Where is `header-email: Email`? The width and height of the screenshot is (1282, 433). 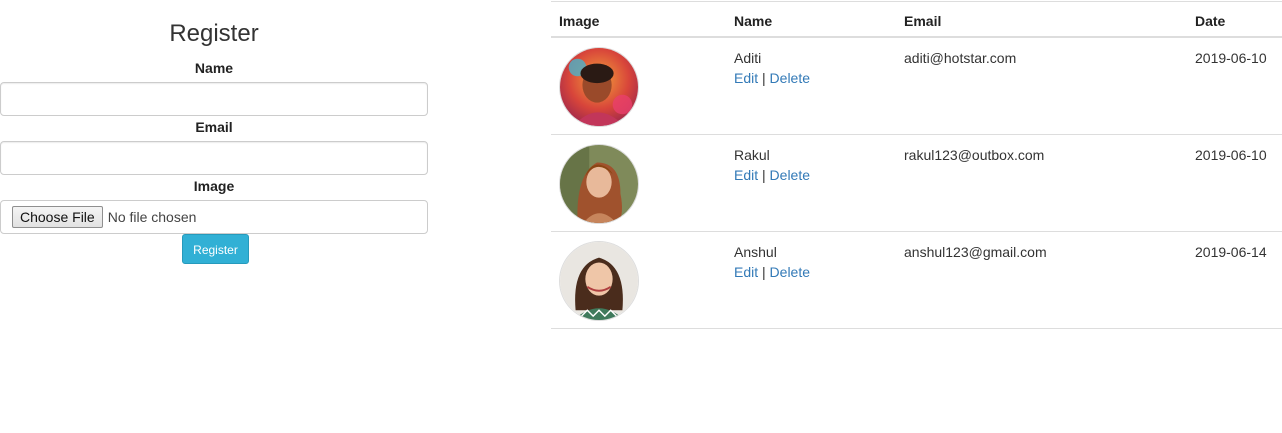
header-email: Email is located at coordinates (923, 21).